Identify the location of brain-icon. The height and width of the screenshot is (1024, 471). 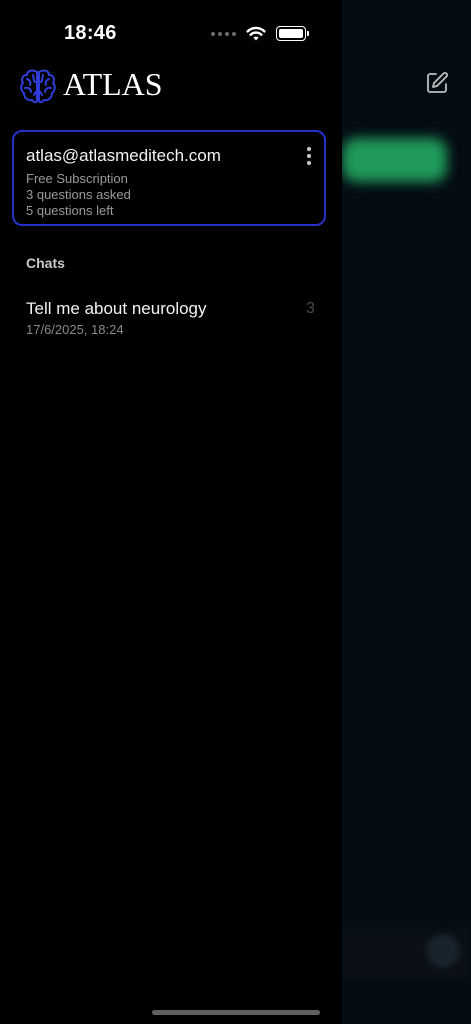
(38, 86).